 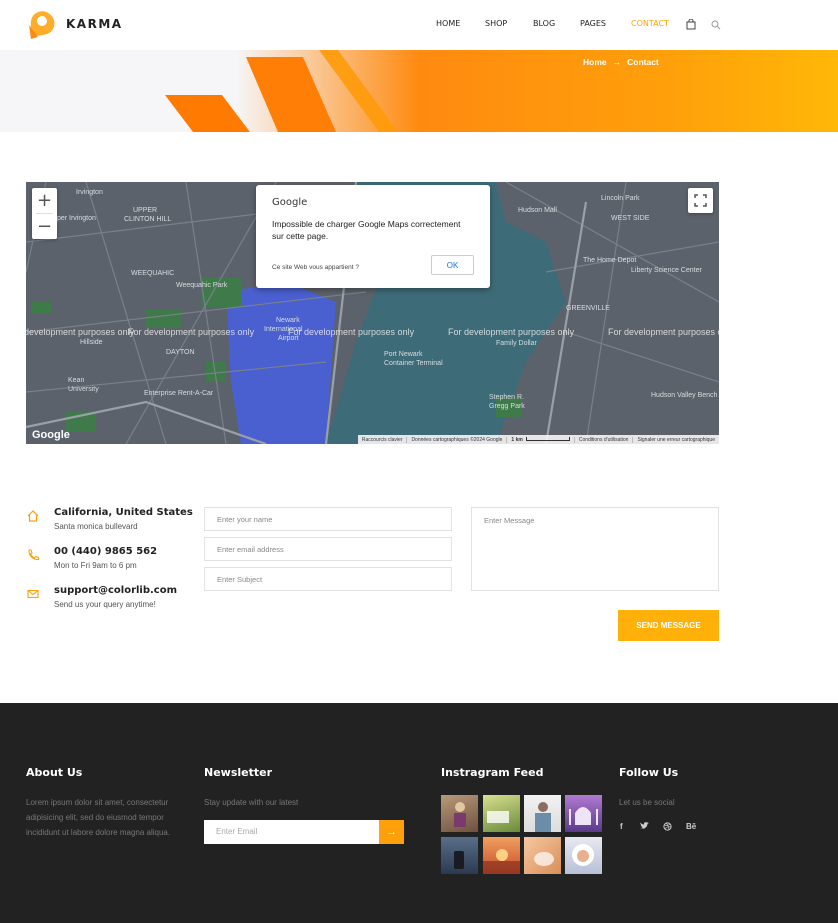 What do you see at coordinates (691, 26) in the screenshot?
I see `shopping-bag-icon` at bounding box center [691, 26].